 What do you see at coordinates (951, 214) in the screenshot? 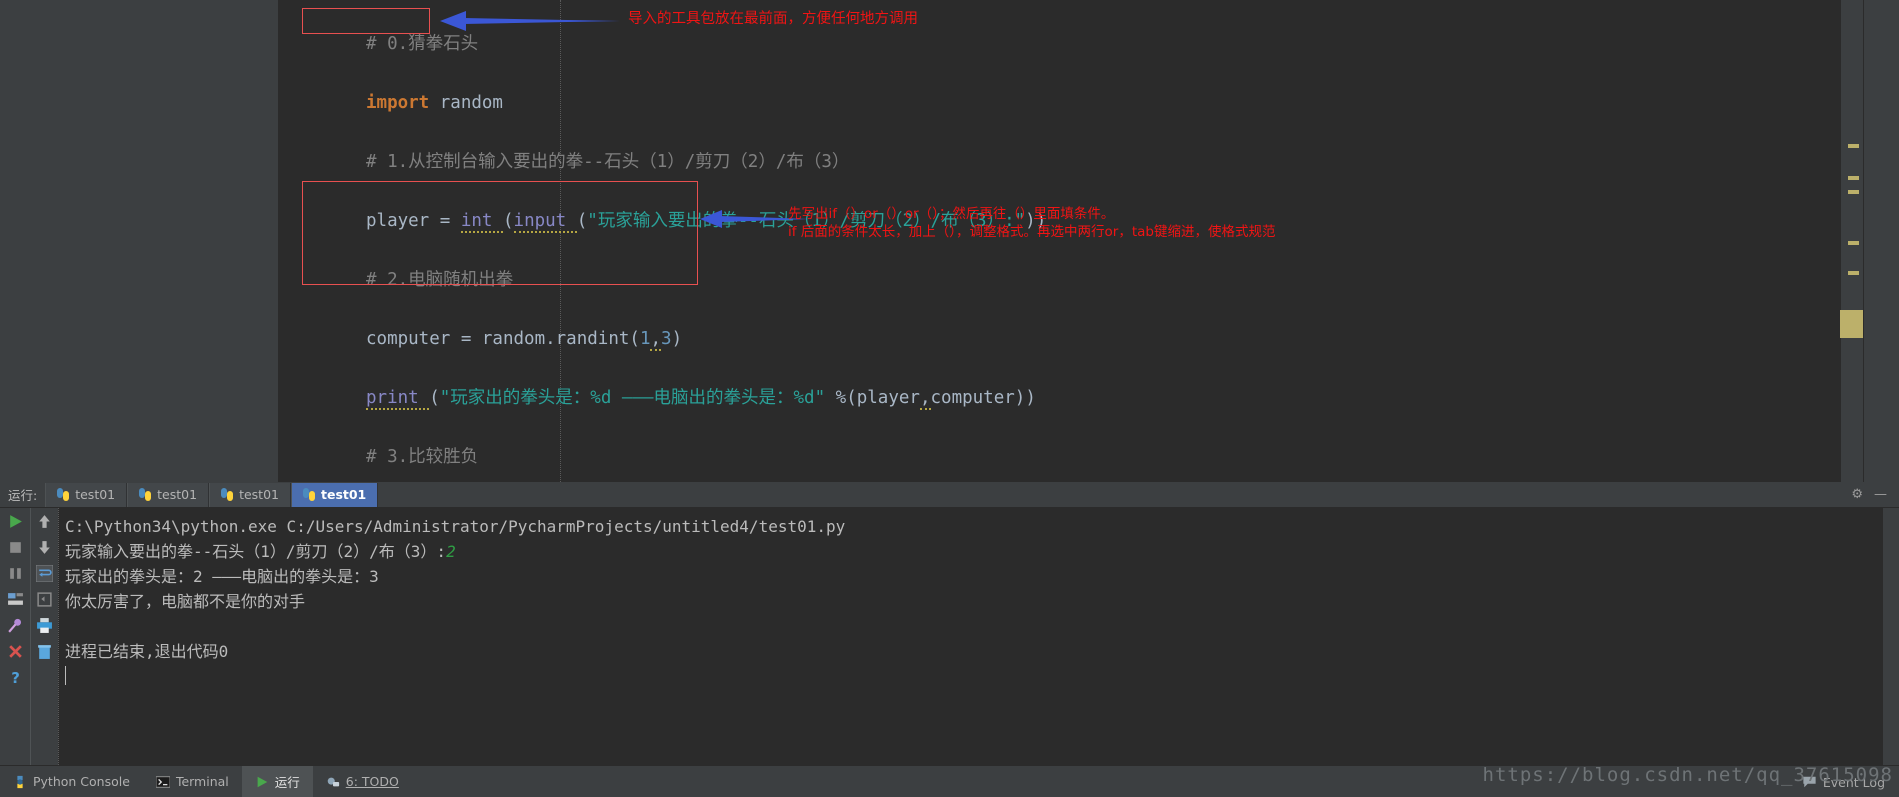
I see `annotation-if-line-1: 先写出if（）or（）or（）；然后再往（）里面填条件。` at bounding box center [951, 214].